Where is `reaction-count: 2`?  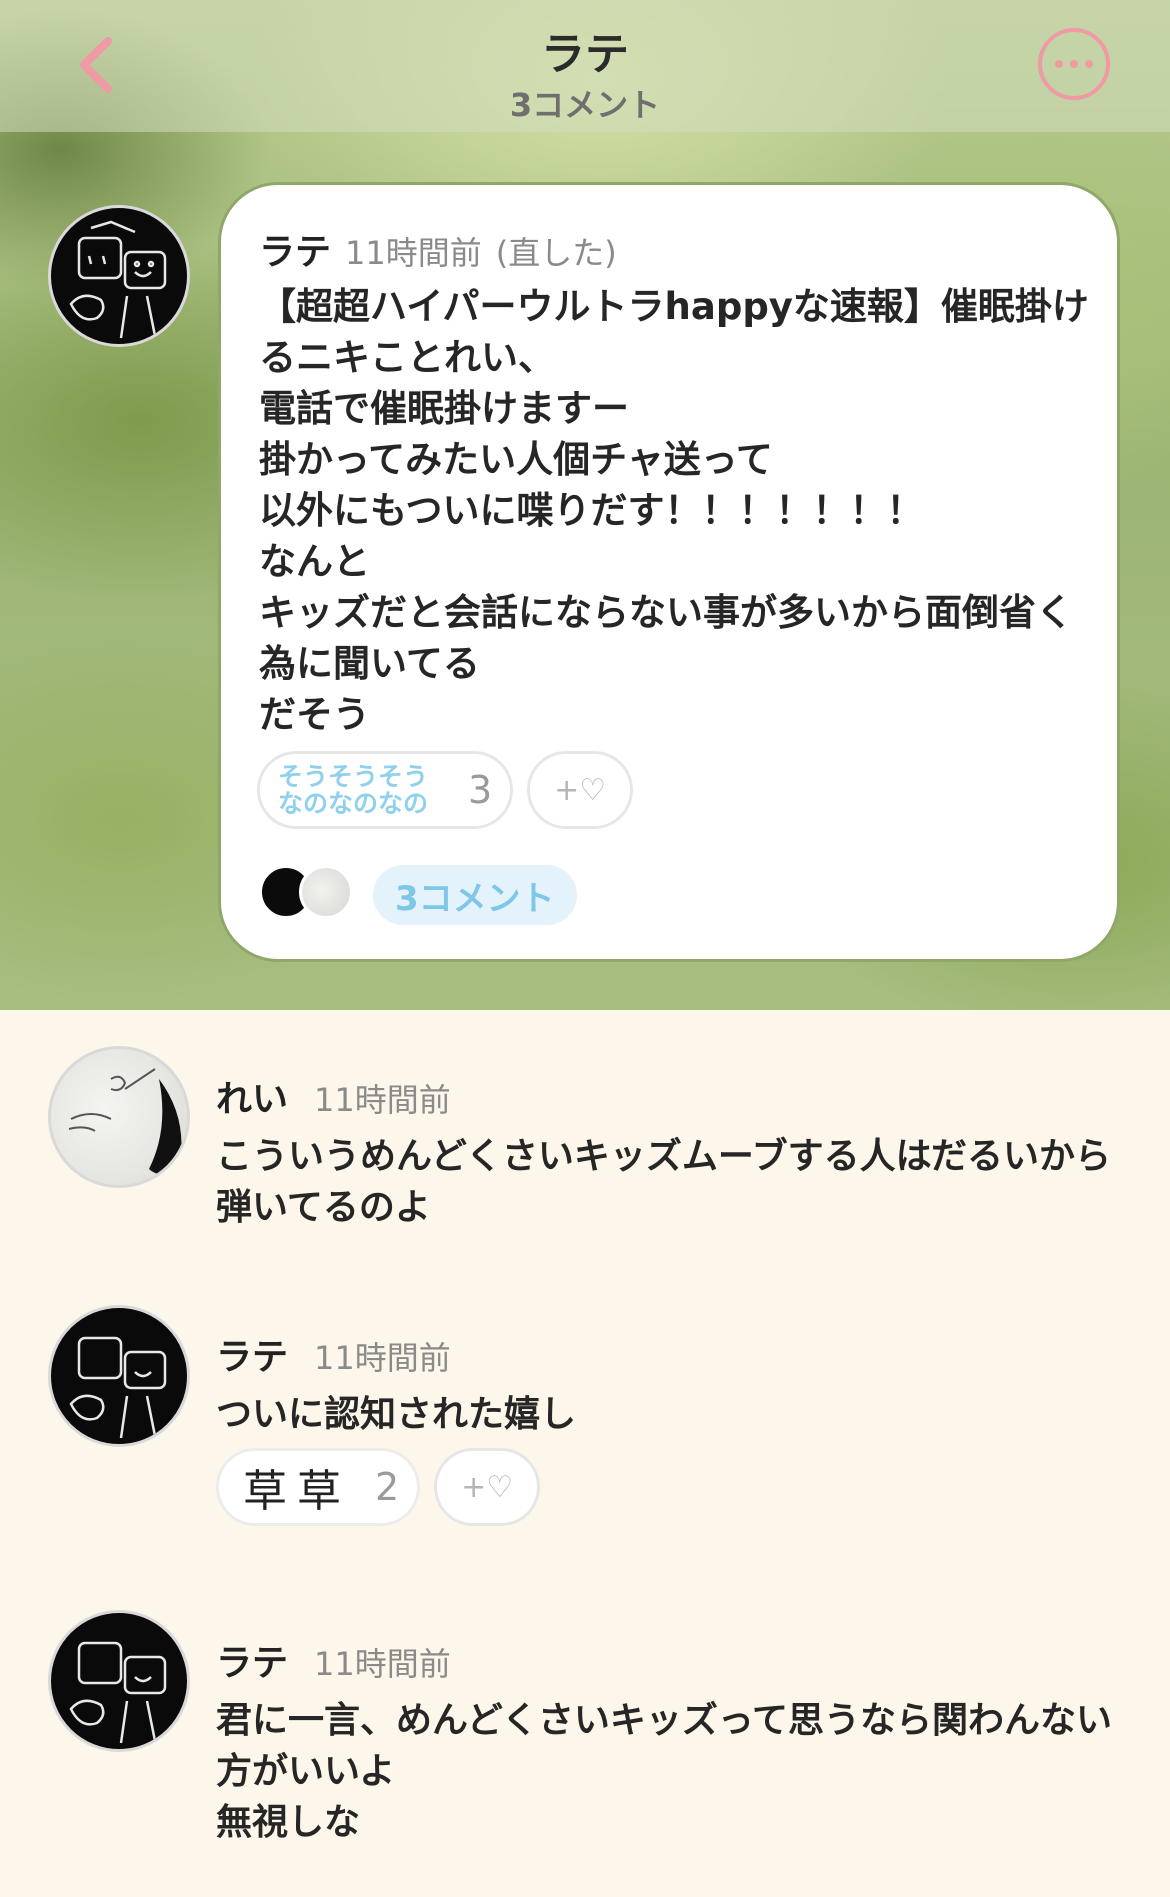 reaction-count: 2 is located at coordinates (387, 1487).